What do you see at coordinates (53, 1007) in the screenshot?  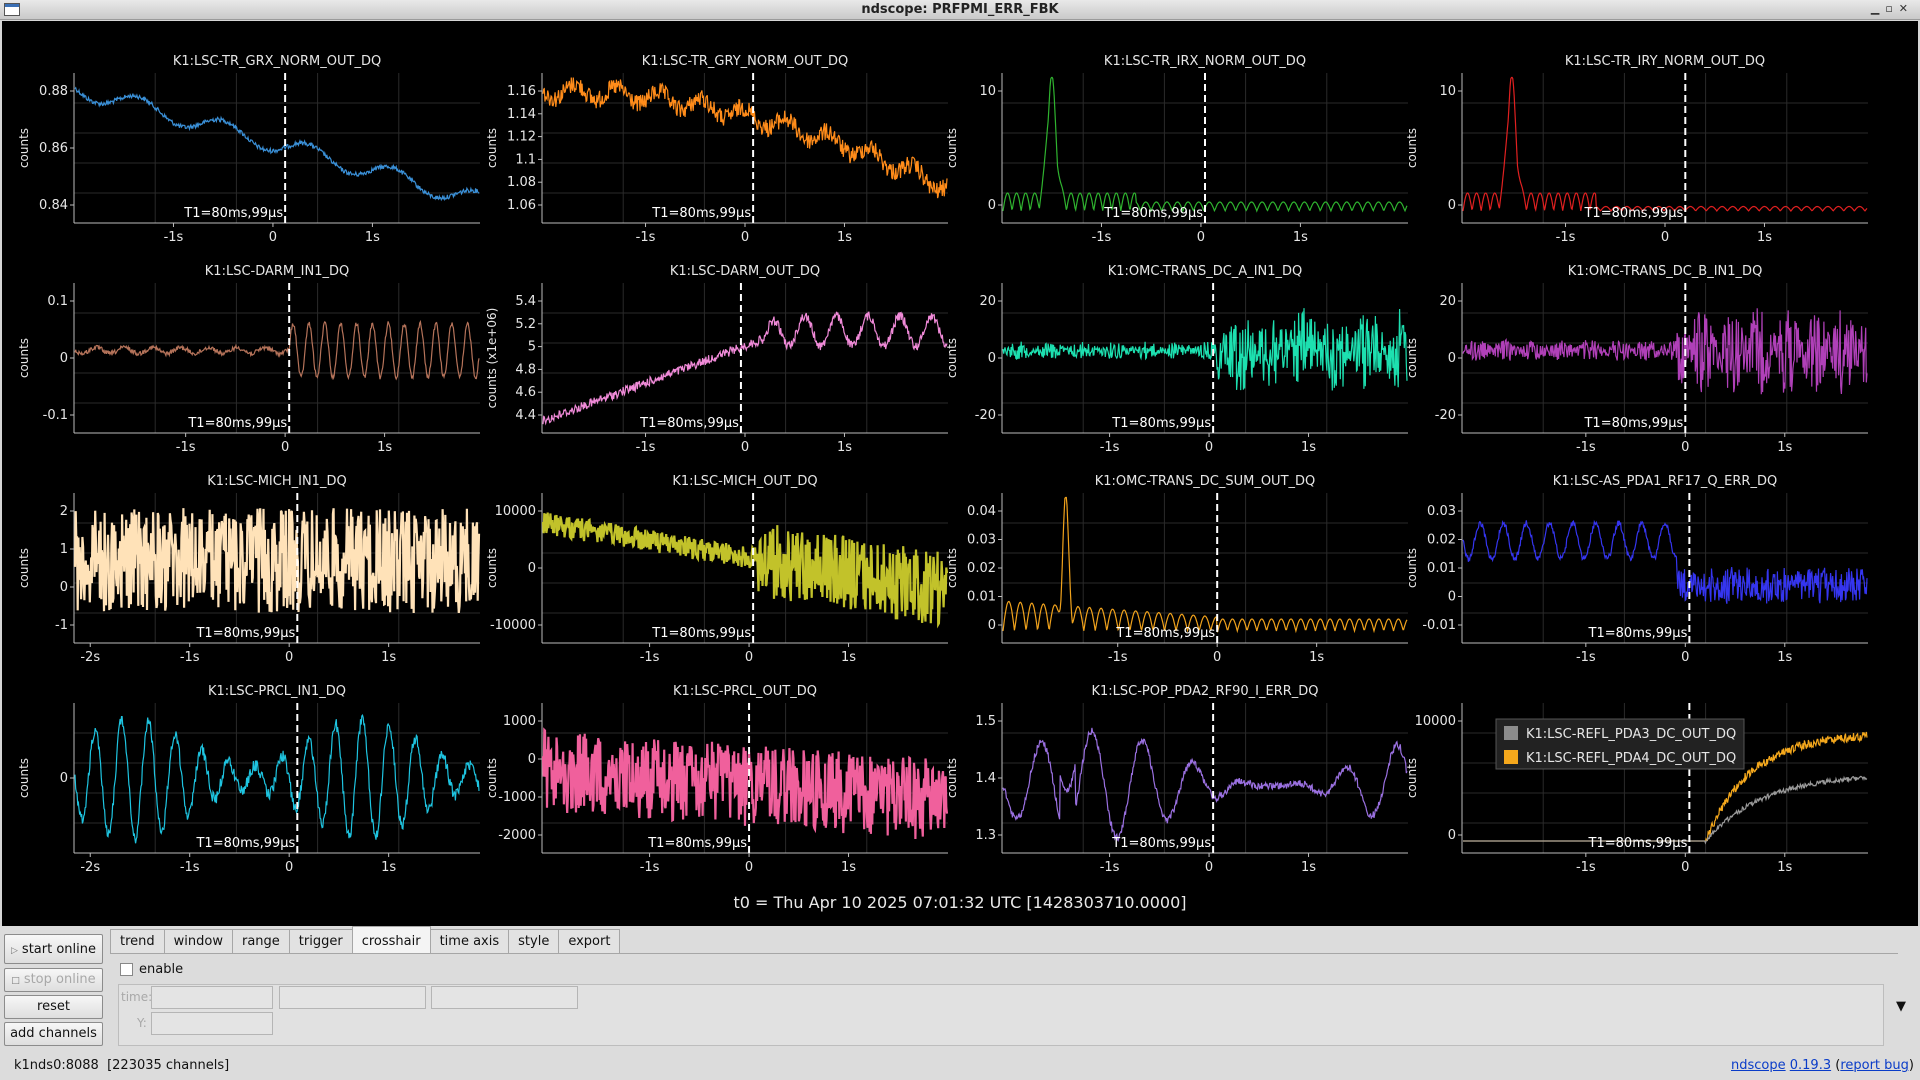 I see `reset-button: reset` at bounding box center [53, 1007].